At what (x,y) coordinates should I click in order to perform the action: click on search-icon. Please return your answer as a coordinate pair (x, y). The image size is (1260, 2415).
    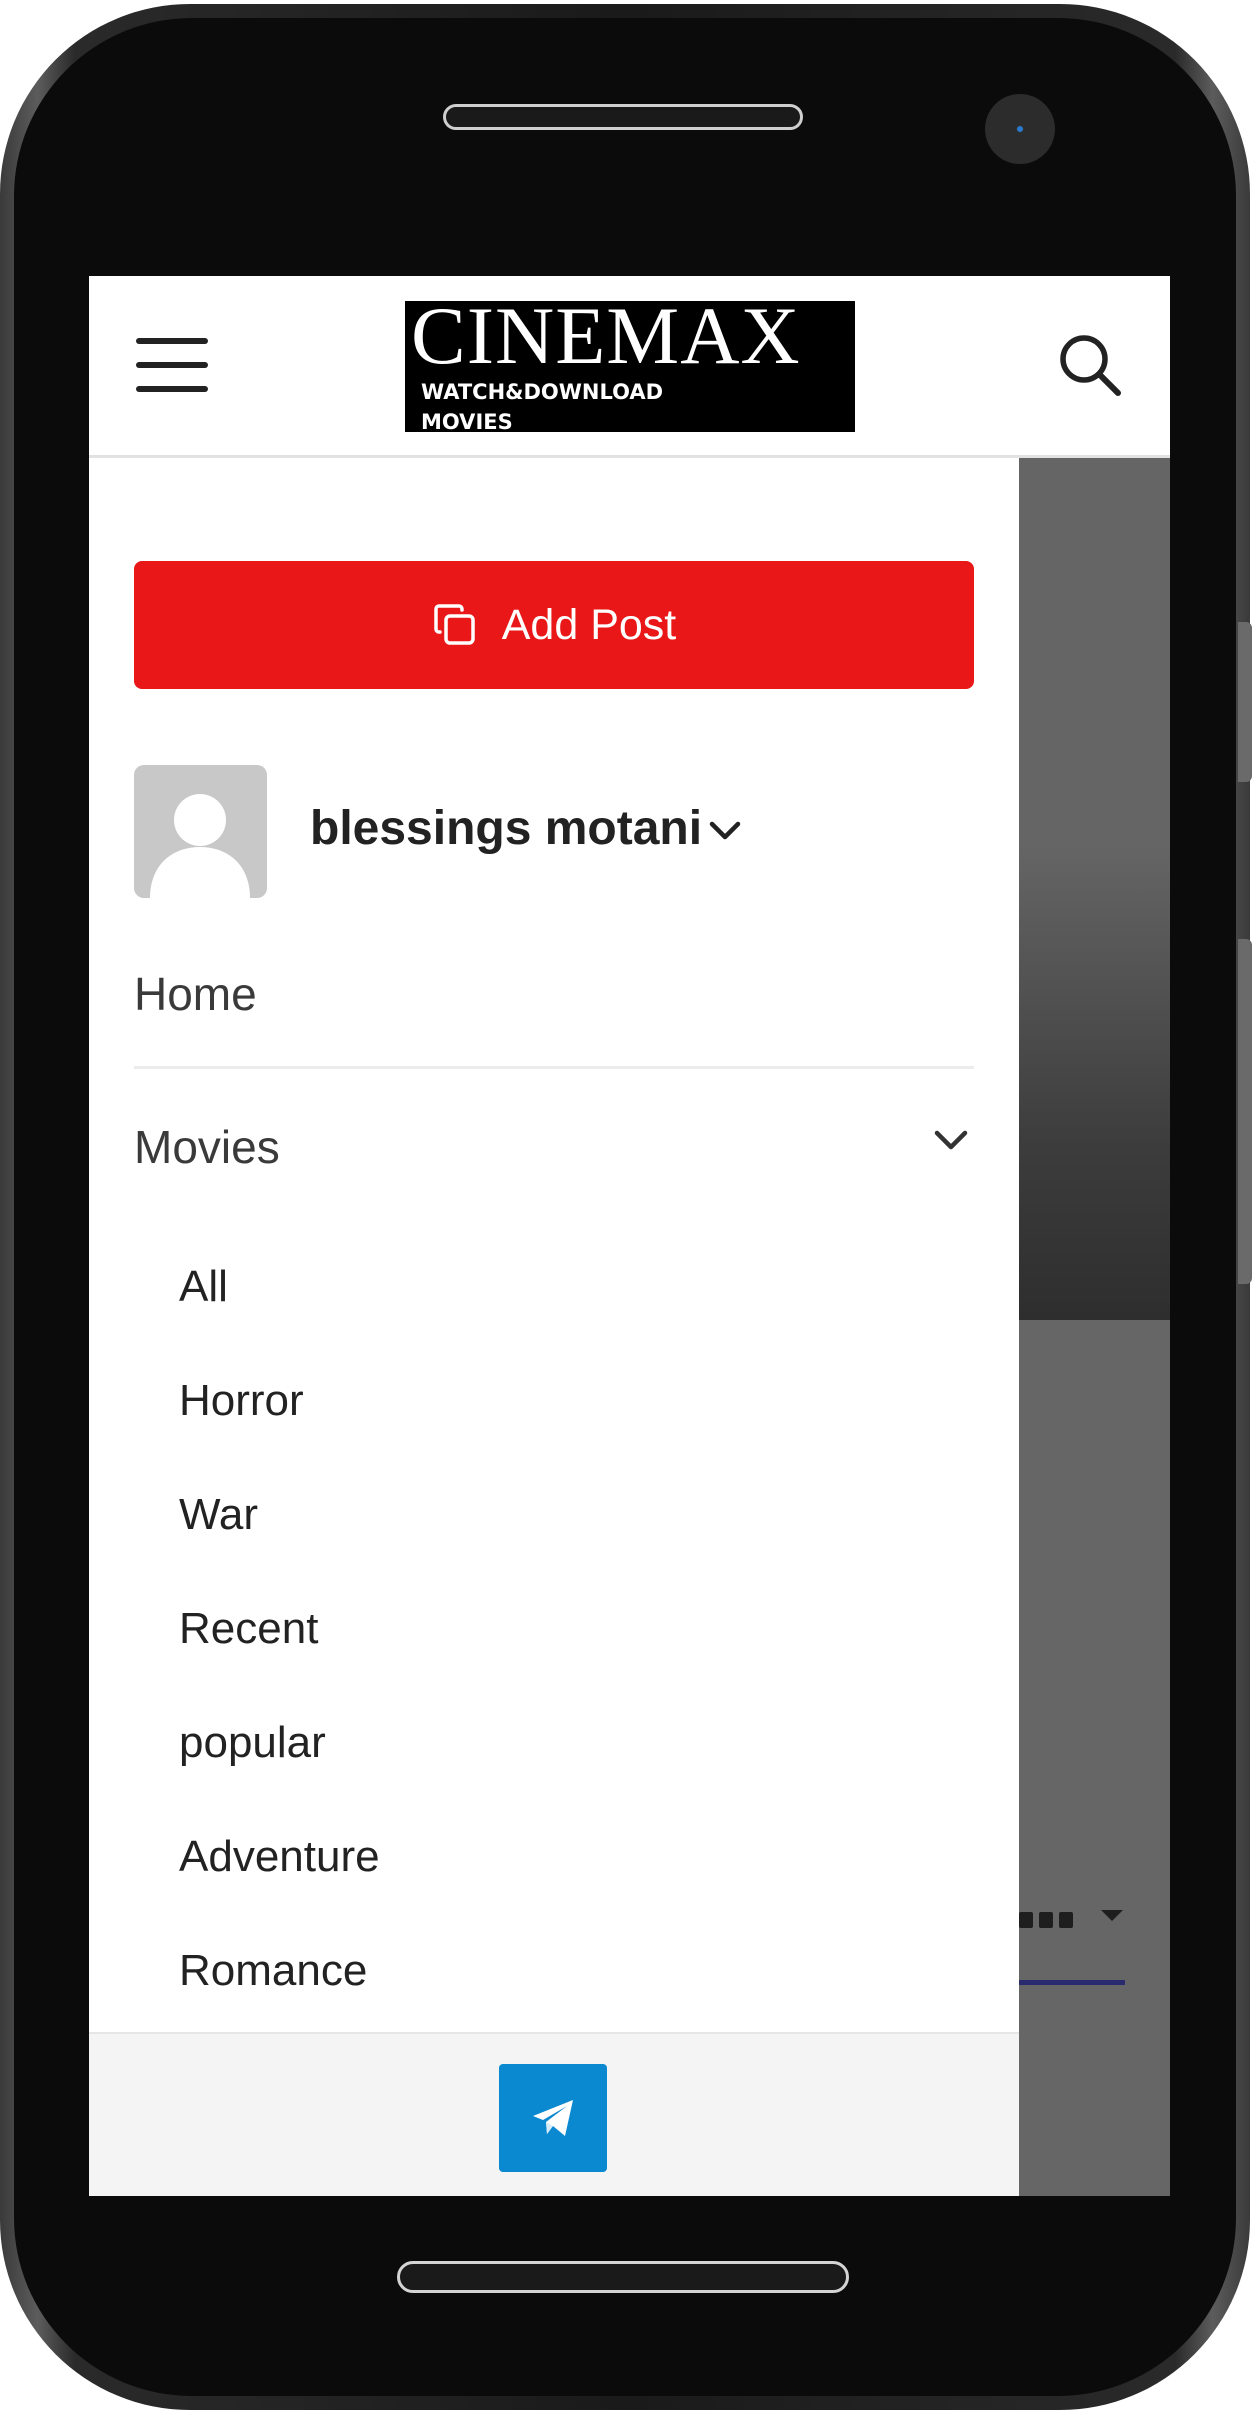
    Looking at the image, I should click on (1090, 365).